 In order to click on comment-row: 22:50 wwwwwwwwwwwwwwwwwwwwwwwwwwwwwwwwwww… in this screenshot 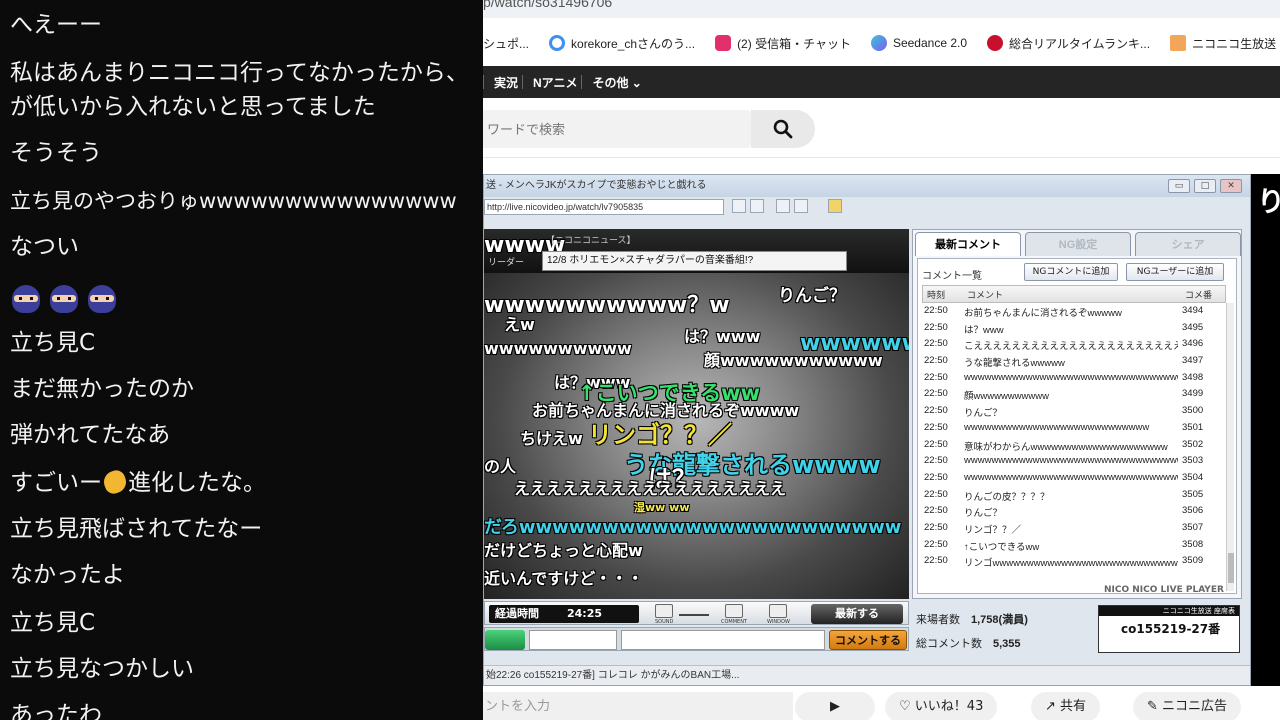, I will do `click(1074, 461)`.